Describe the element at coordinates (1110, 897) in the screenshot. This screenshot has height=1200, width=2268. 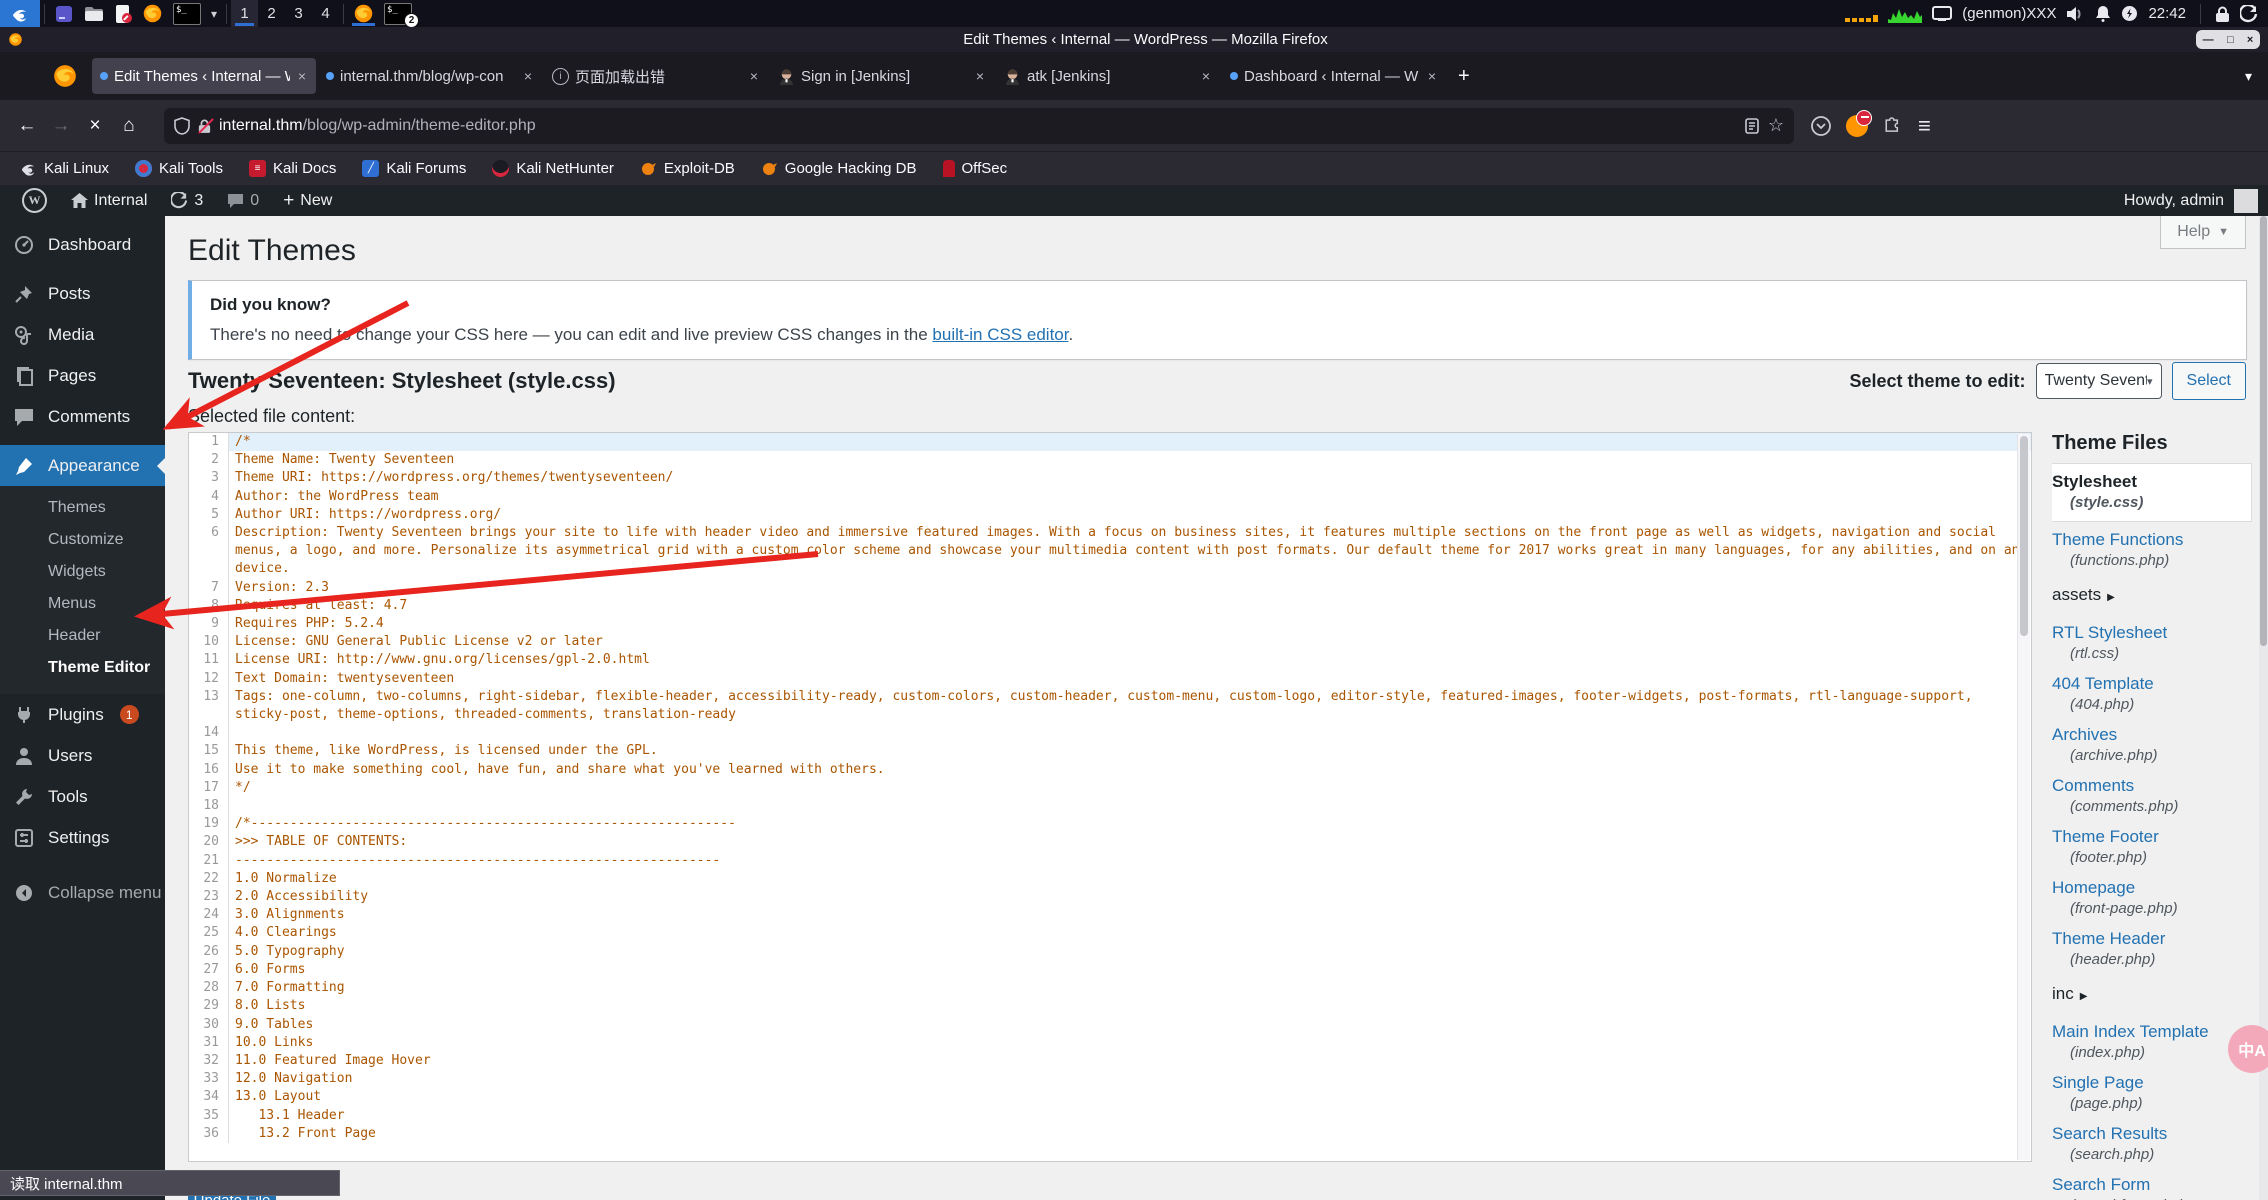
I see `code-line: 23 2.0 Accessibility` at that location.